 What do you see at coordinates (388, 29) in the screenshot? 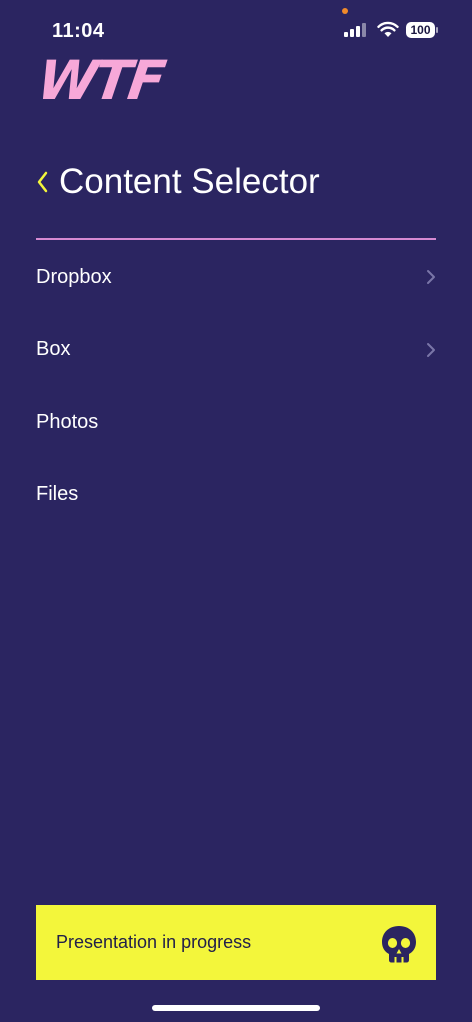
I see `wifi-icon` at bounding box center [388, 29].